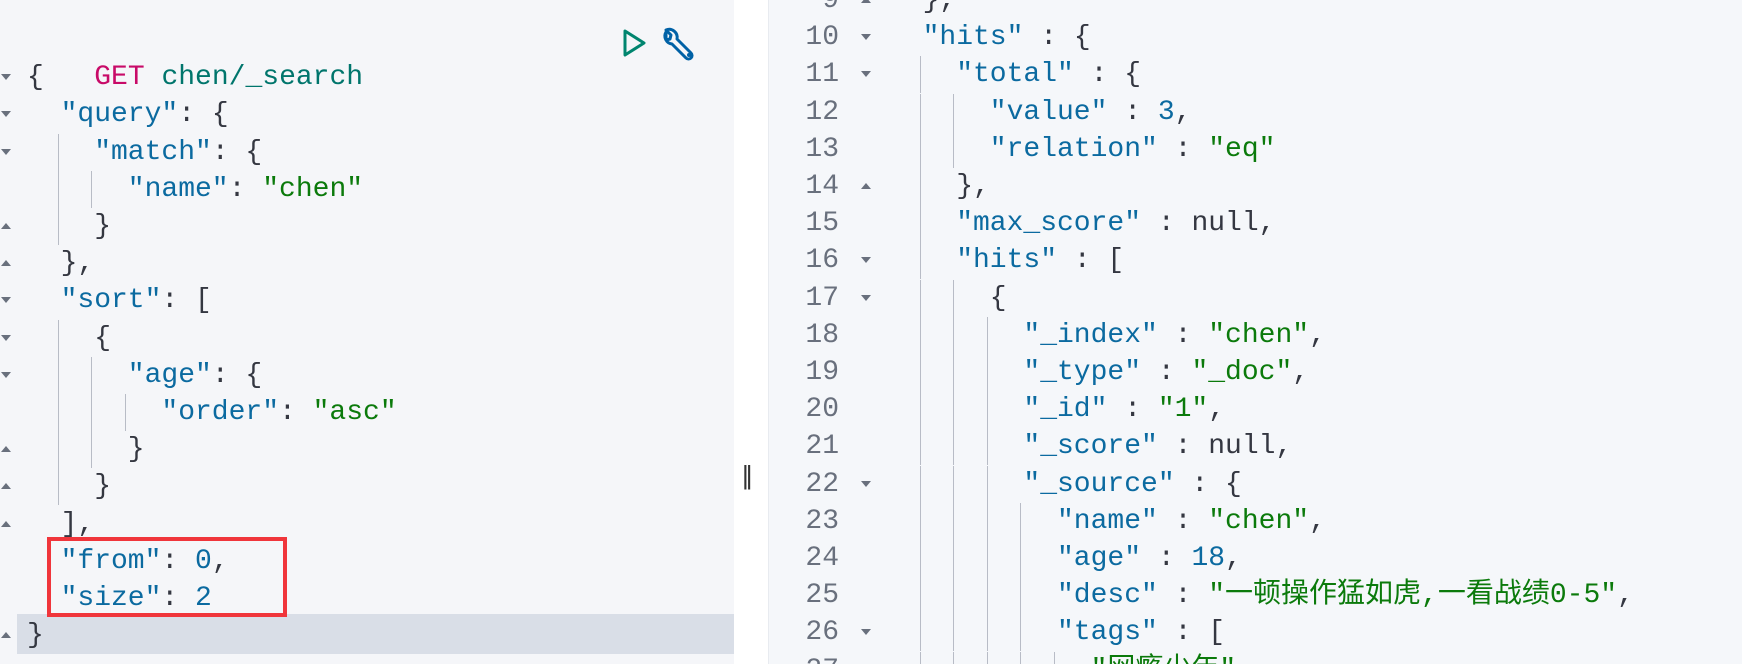 The width and height of the screenshot is (1742, 664). Describe the element at coordinates (145, 561) in the screenshot. I see `code-line: "from": 0,` at that location.